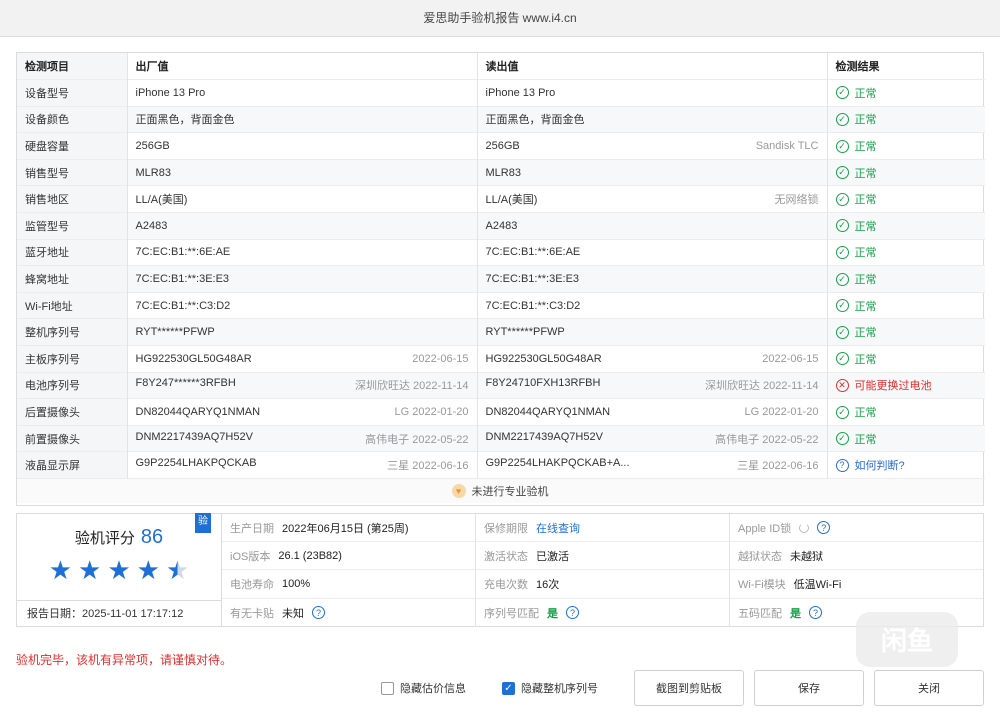 The width and height of the screenshot is (1000, 720). I want to click on info-key: 越狱状态, so click(760, 556).